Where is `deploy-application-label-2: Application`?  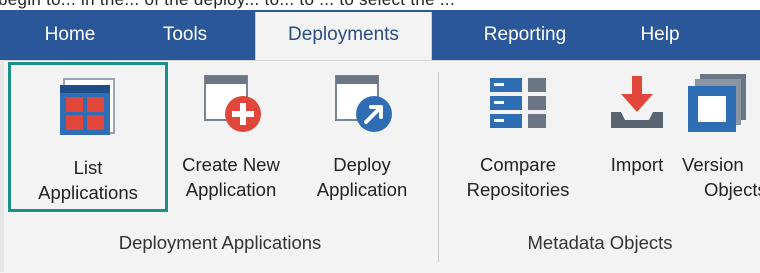 deploy-application-label-2: Application is located at coordinates (362, 189).